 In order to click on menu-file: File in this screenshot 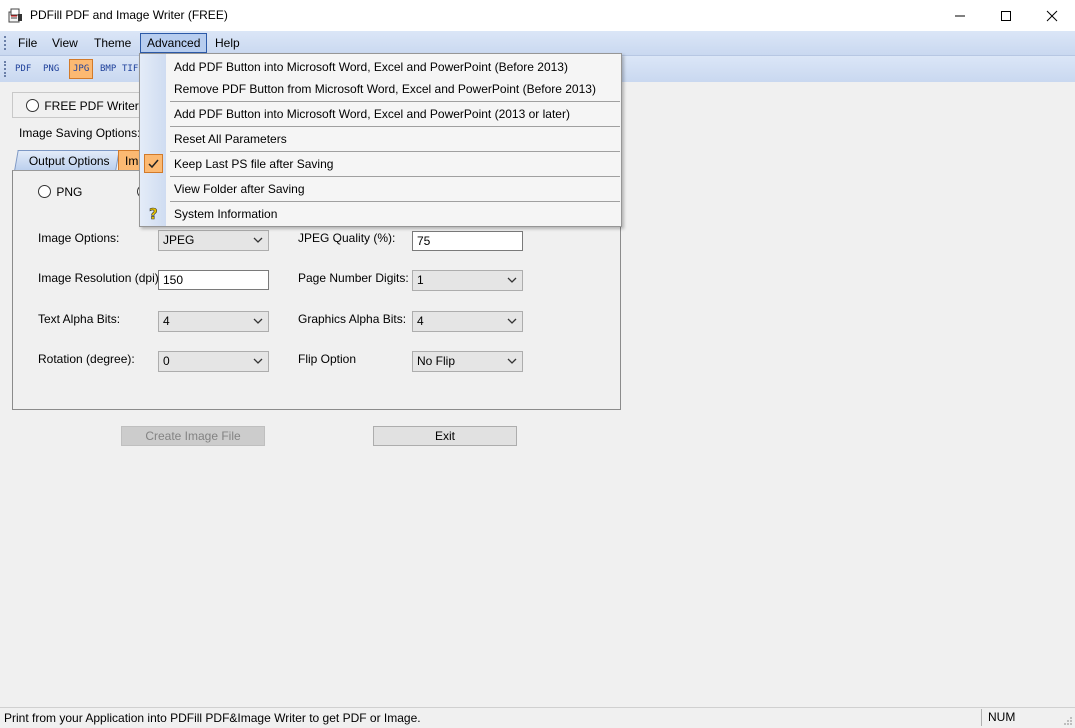, I will do `click(27, 43)`.